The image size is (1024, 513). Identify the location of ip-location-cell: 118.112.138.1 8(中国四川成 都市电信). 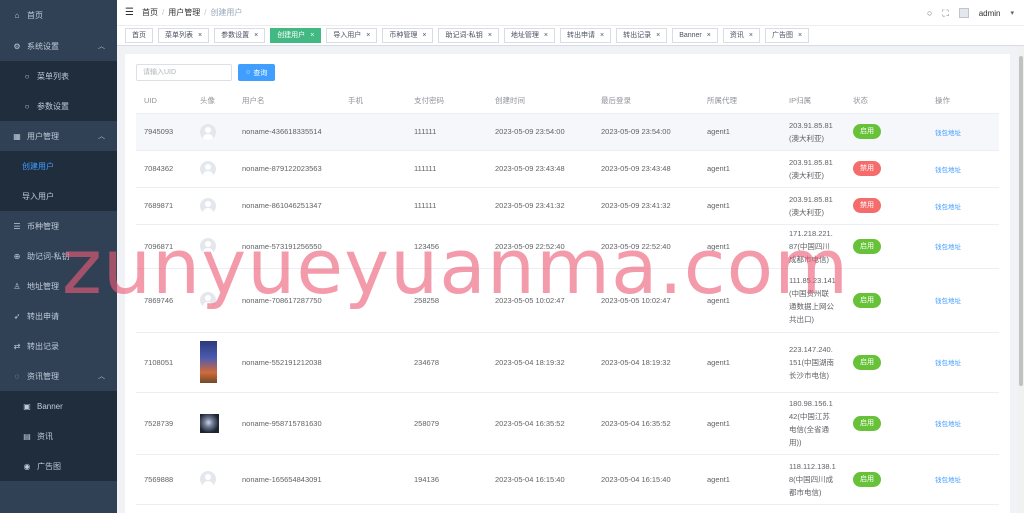
(813, 479).